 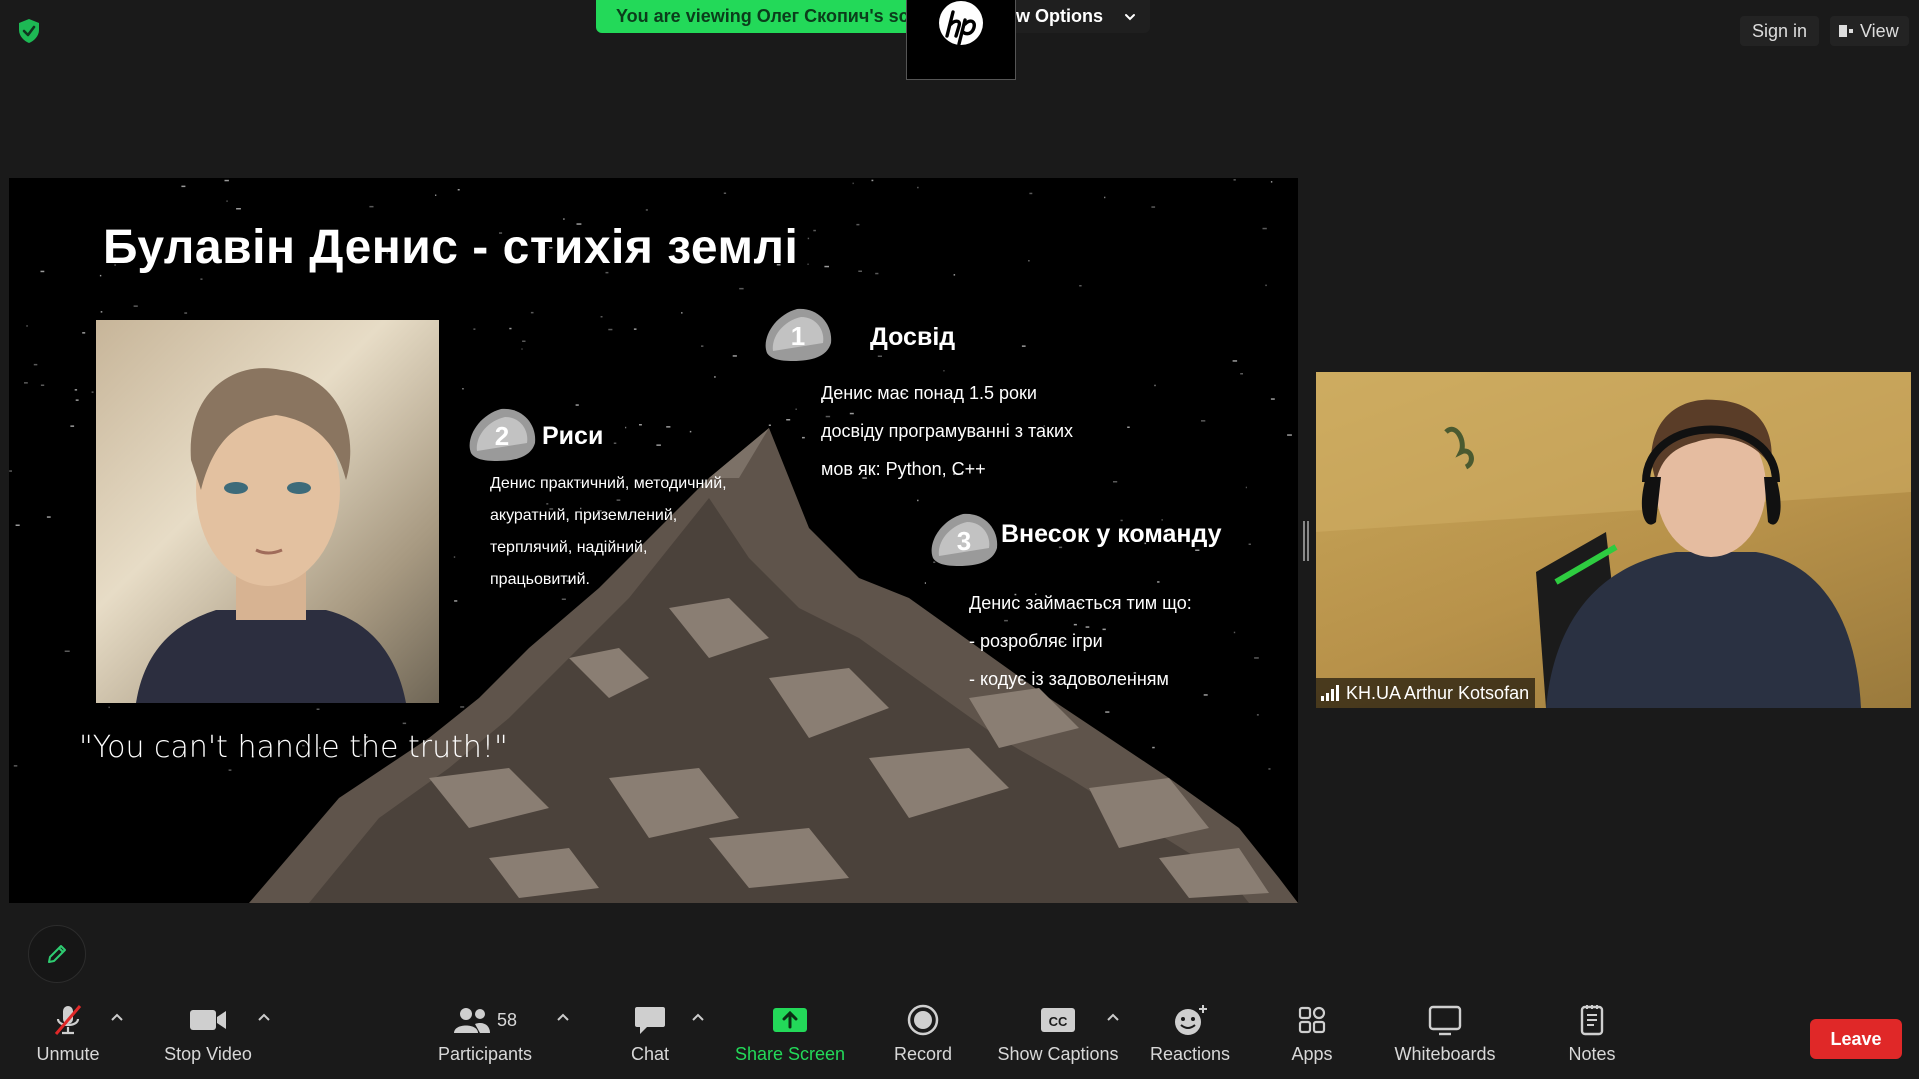 What do you see at coordinates (208, 1054) in the screenshot?
I see `stop-video-label: Stop Video` at bounding box center [208, 1054].